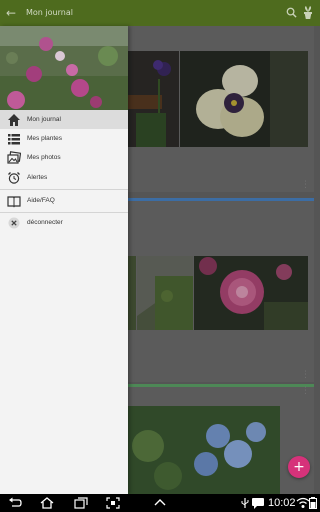 Image resolution: width=320 pixels, height=512 pixels. Describe the element at coordinates (291, 12) in the screenshot. I see `search-icon` at that location.